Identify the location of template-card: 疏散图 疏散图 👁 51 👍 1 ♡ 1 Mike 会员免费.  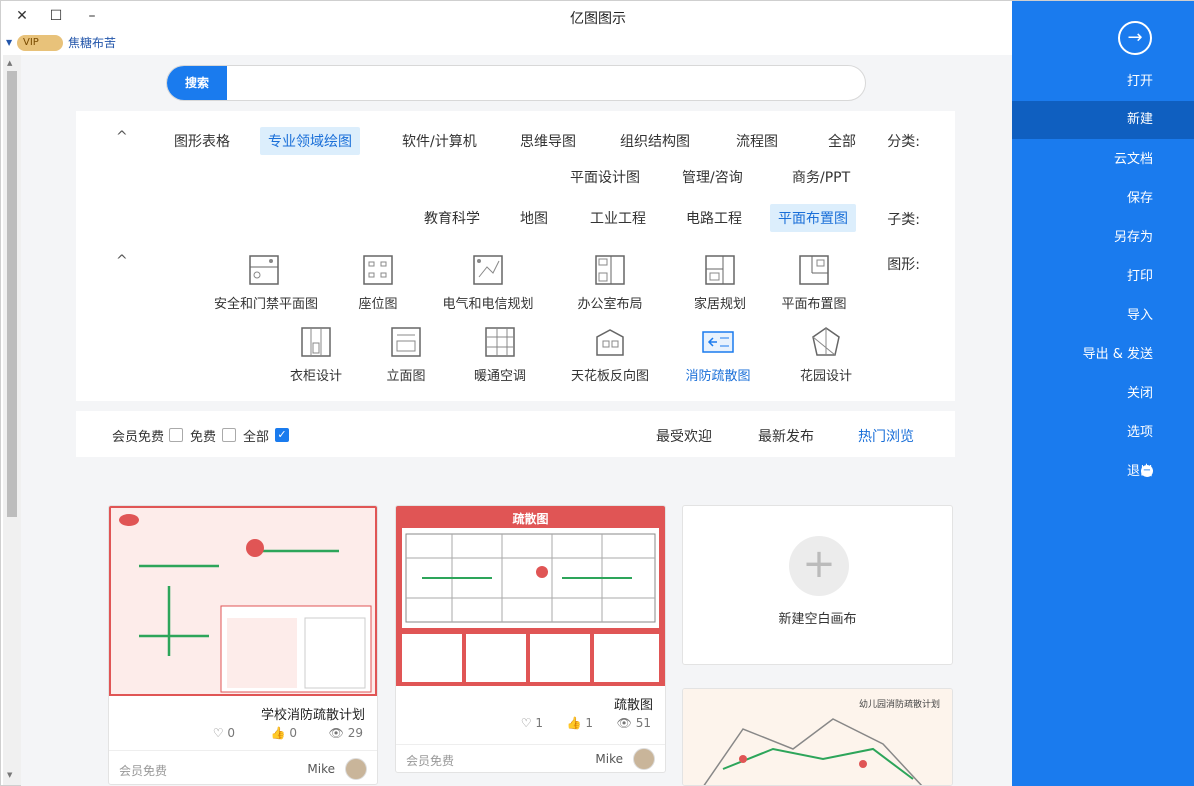
(530, 639).